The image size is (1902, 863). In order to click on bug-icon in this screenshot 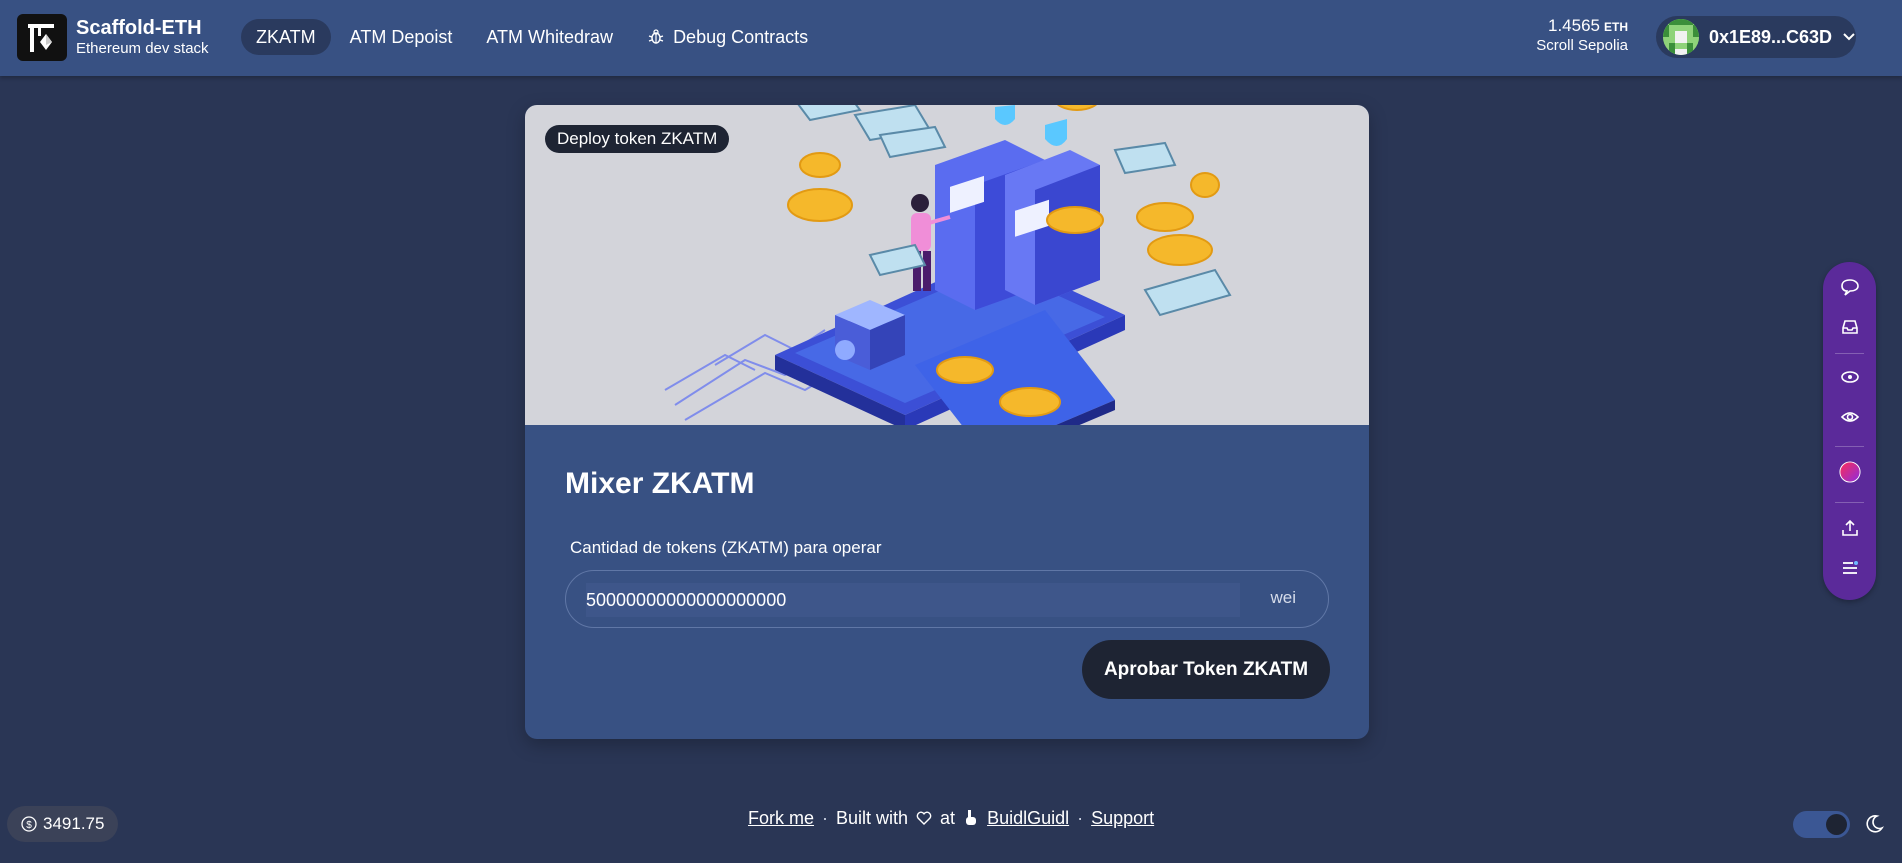, I will do `click(656, 36)`.